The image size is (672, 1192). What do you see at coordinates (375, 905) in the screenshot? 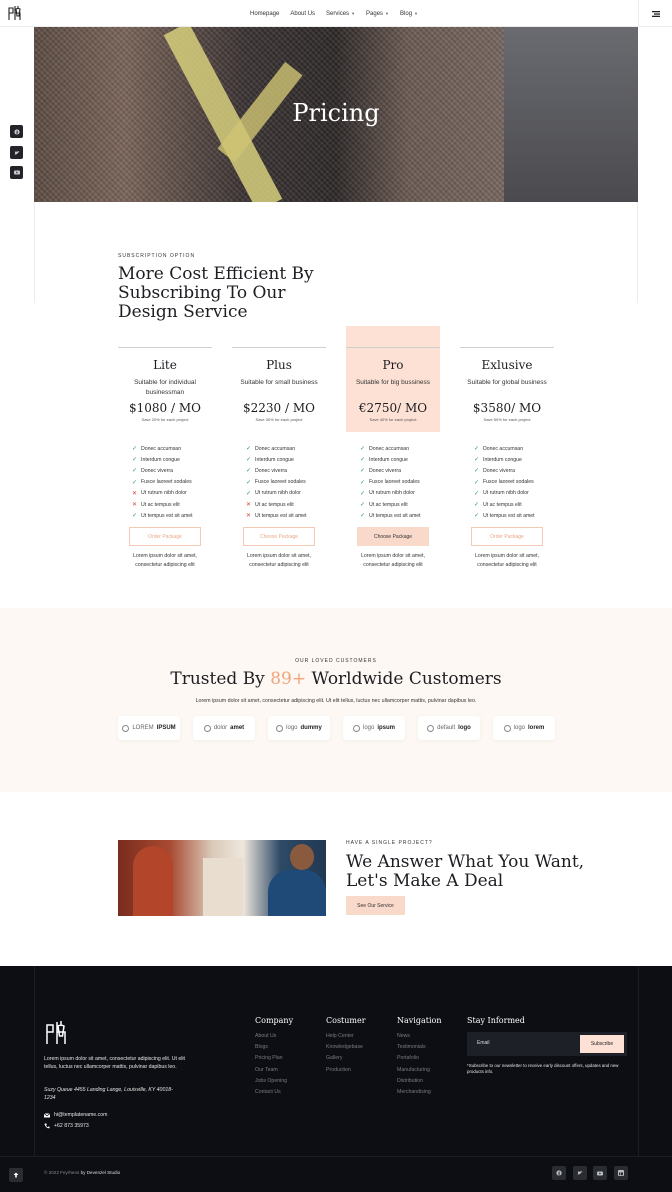
I see `see-our-service-button: See Our Service` at bounding box center [375, 905].